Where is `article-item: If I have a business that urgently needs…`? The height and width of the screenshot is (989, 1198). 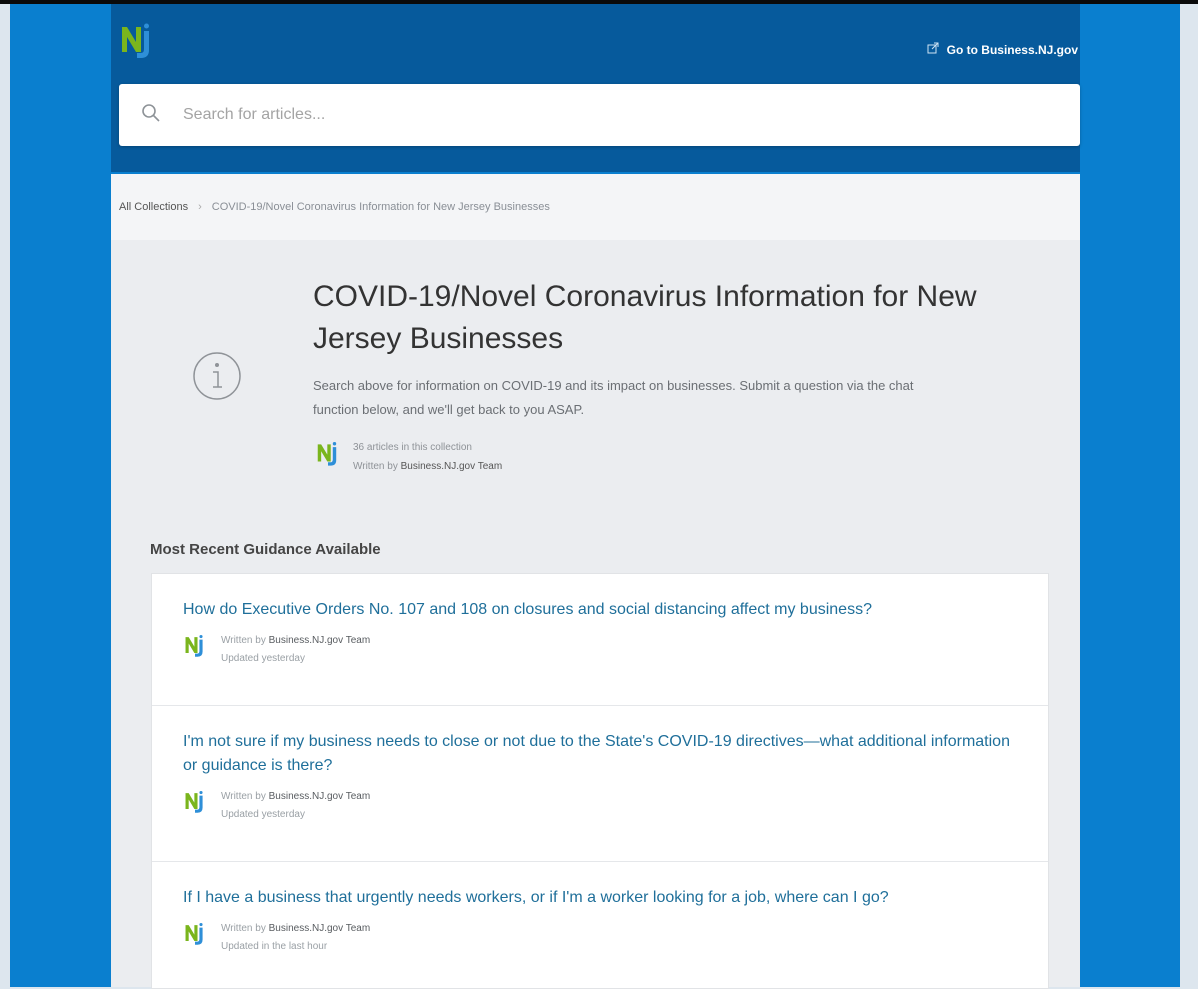 article-item: If I have a business that urgently needs… is located at coordinates (600, 925).